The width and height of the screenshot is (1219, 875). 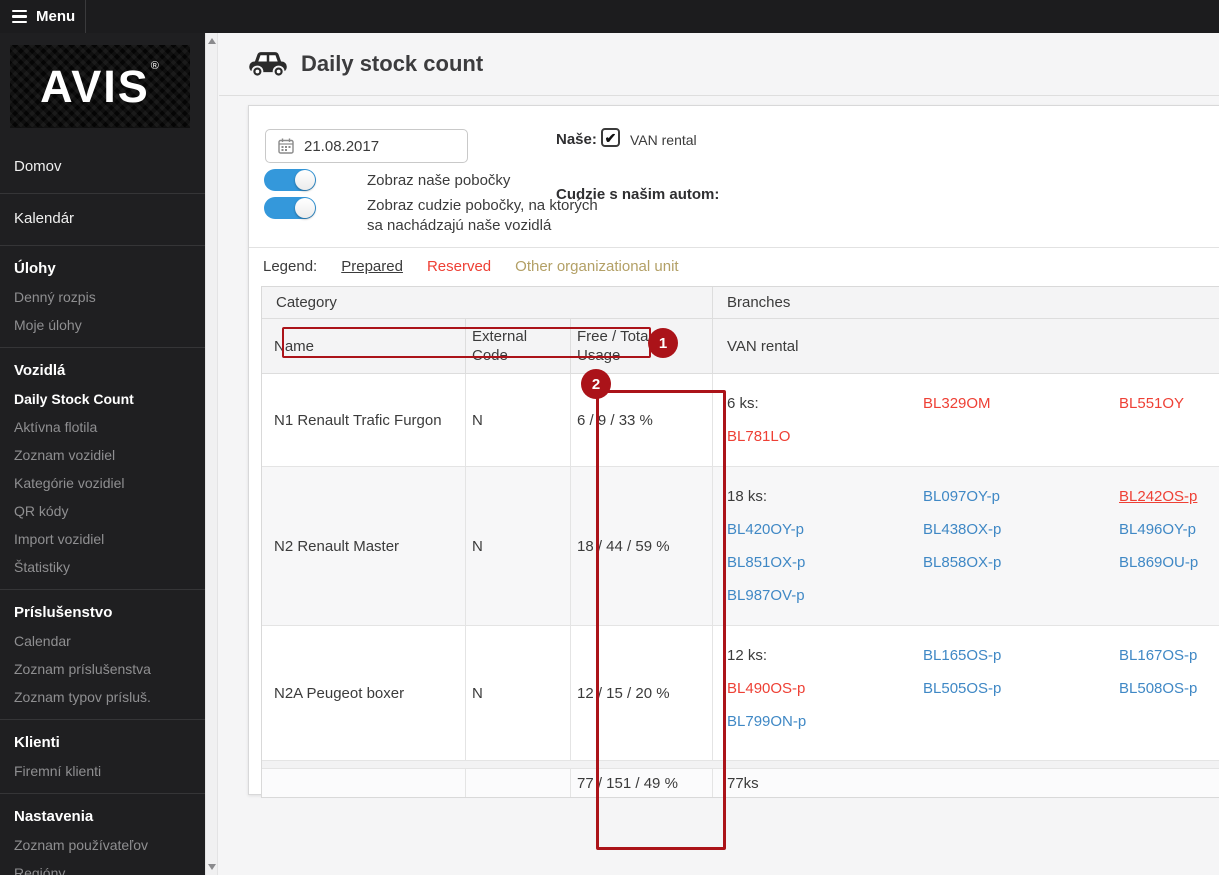 I want to click on table-group-header-row: Category Branches, so click(x=740, y=303).